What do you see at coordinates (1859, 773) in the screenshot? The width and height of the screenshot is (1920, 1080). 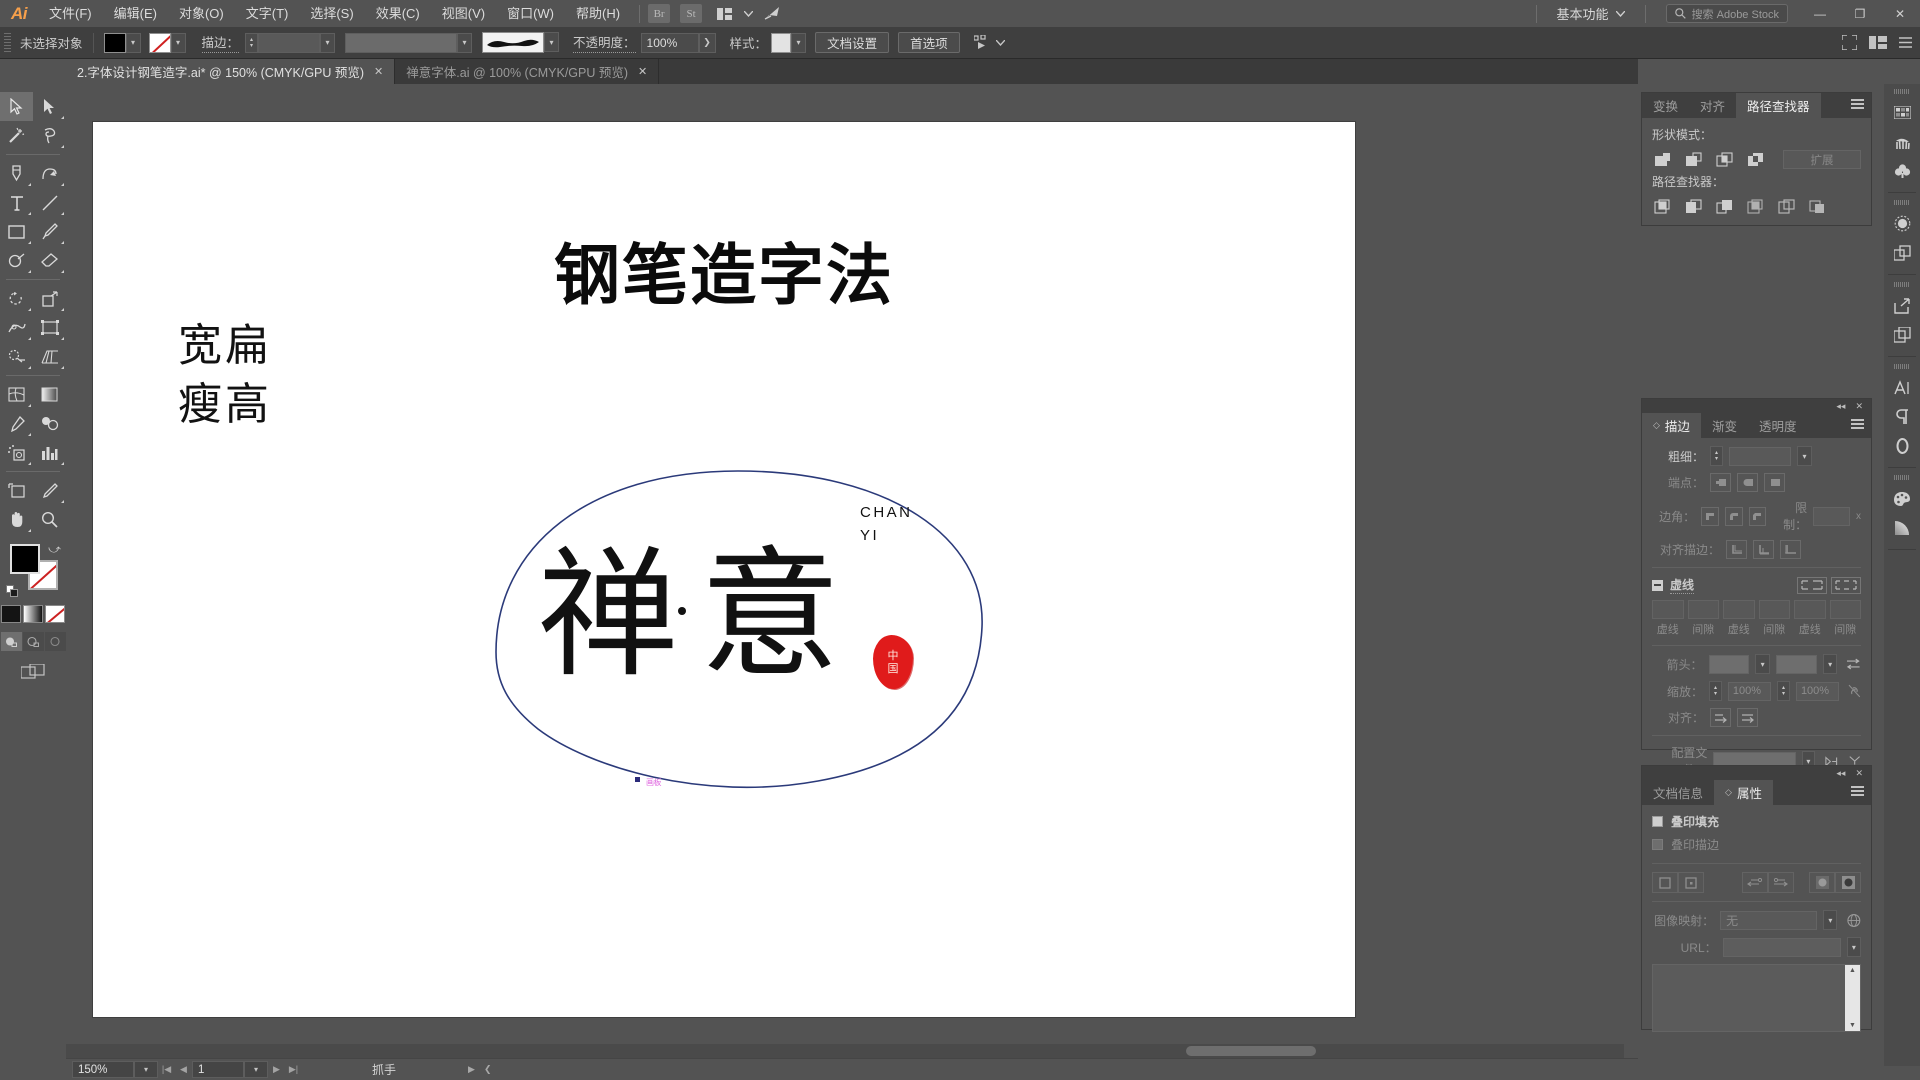 I see `close-panel-icon: ✕` at bounding box center [1859, 773].